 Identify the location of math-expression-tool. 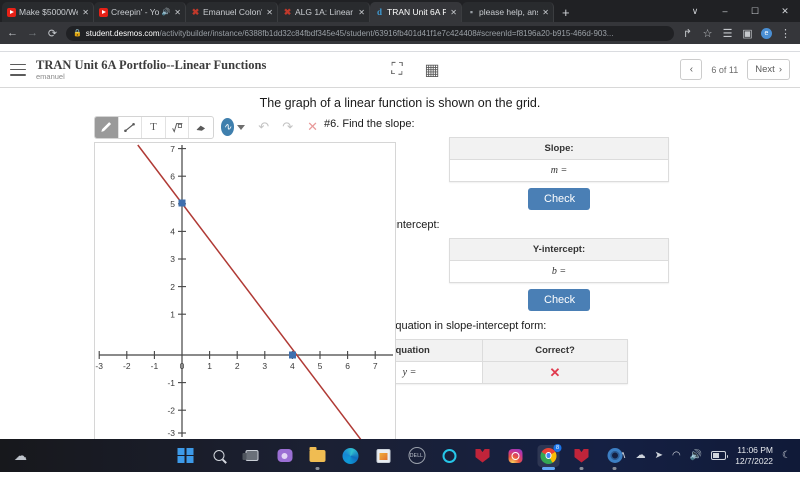
(178, 127).